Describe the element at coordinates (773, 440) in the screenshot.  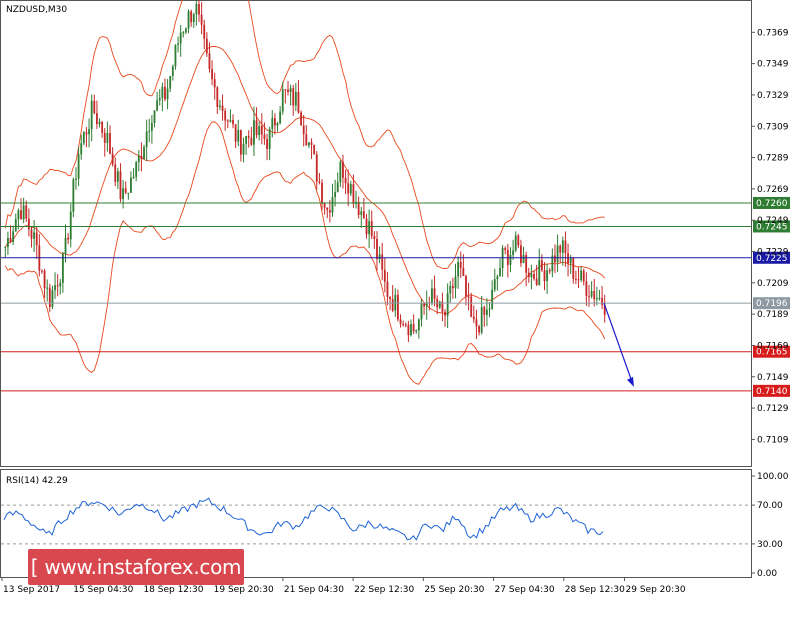
I see `price-tick-label: 0.7109` at that location.